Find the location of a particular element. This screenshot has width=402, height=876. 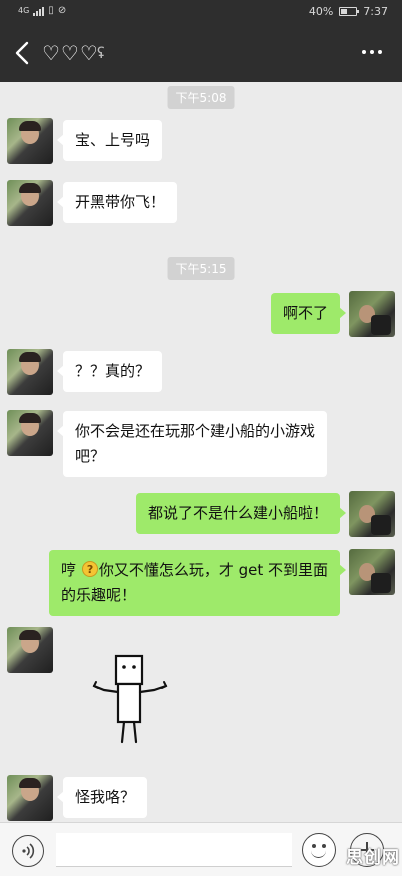

message-bubble: 开黑带你飞！ is located at coordinates (117, 202).